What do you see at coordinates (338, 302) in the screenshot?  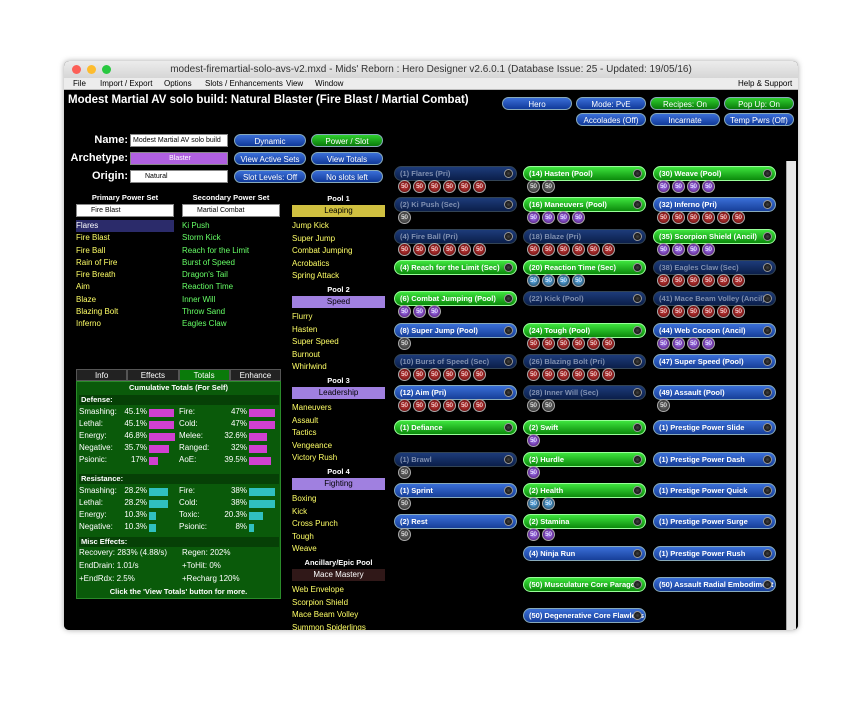 I see `pool-select: Speed` at bounding box center [338, 302].